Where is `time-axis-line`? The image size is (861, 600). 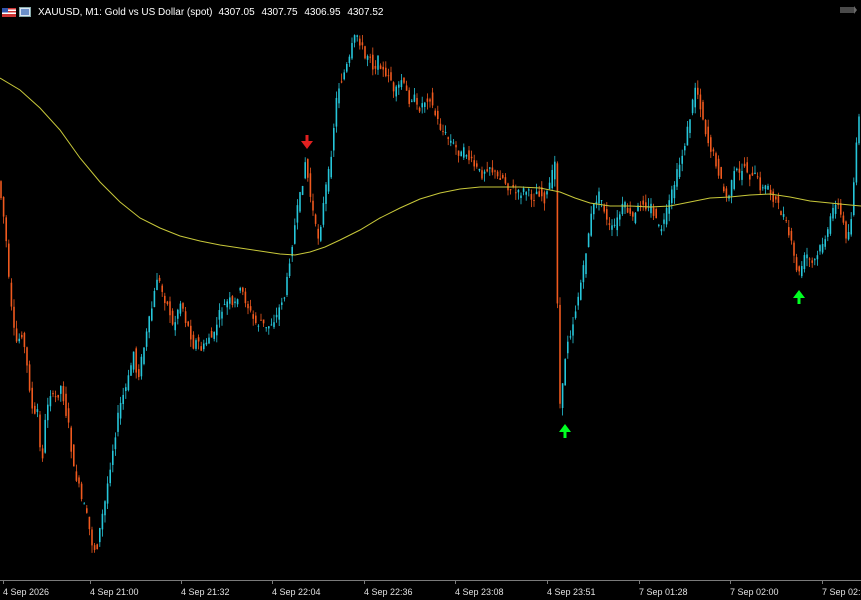 time-axis-line is located at coordinates (430, 580).